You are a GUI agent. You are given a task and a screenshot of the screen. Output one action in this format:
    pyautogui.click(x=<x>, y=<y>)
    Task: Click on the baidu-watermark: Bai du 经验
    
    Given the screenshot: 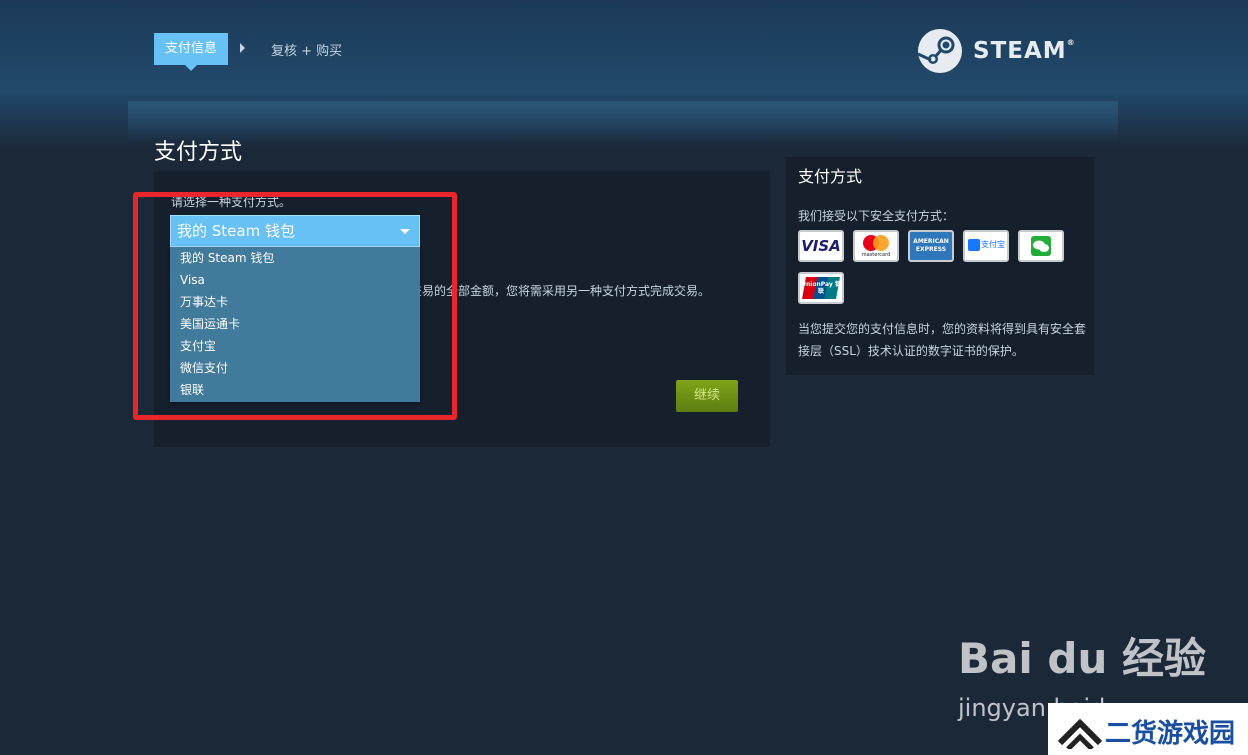 What is the action you would take?
    pyautogui.click(x=1082, y=658)
    